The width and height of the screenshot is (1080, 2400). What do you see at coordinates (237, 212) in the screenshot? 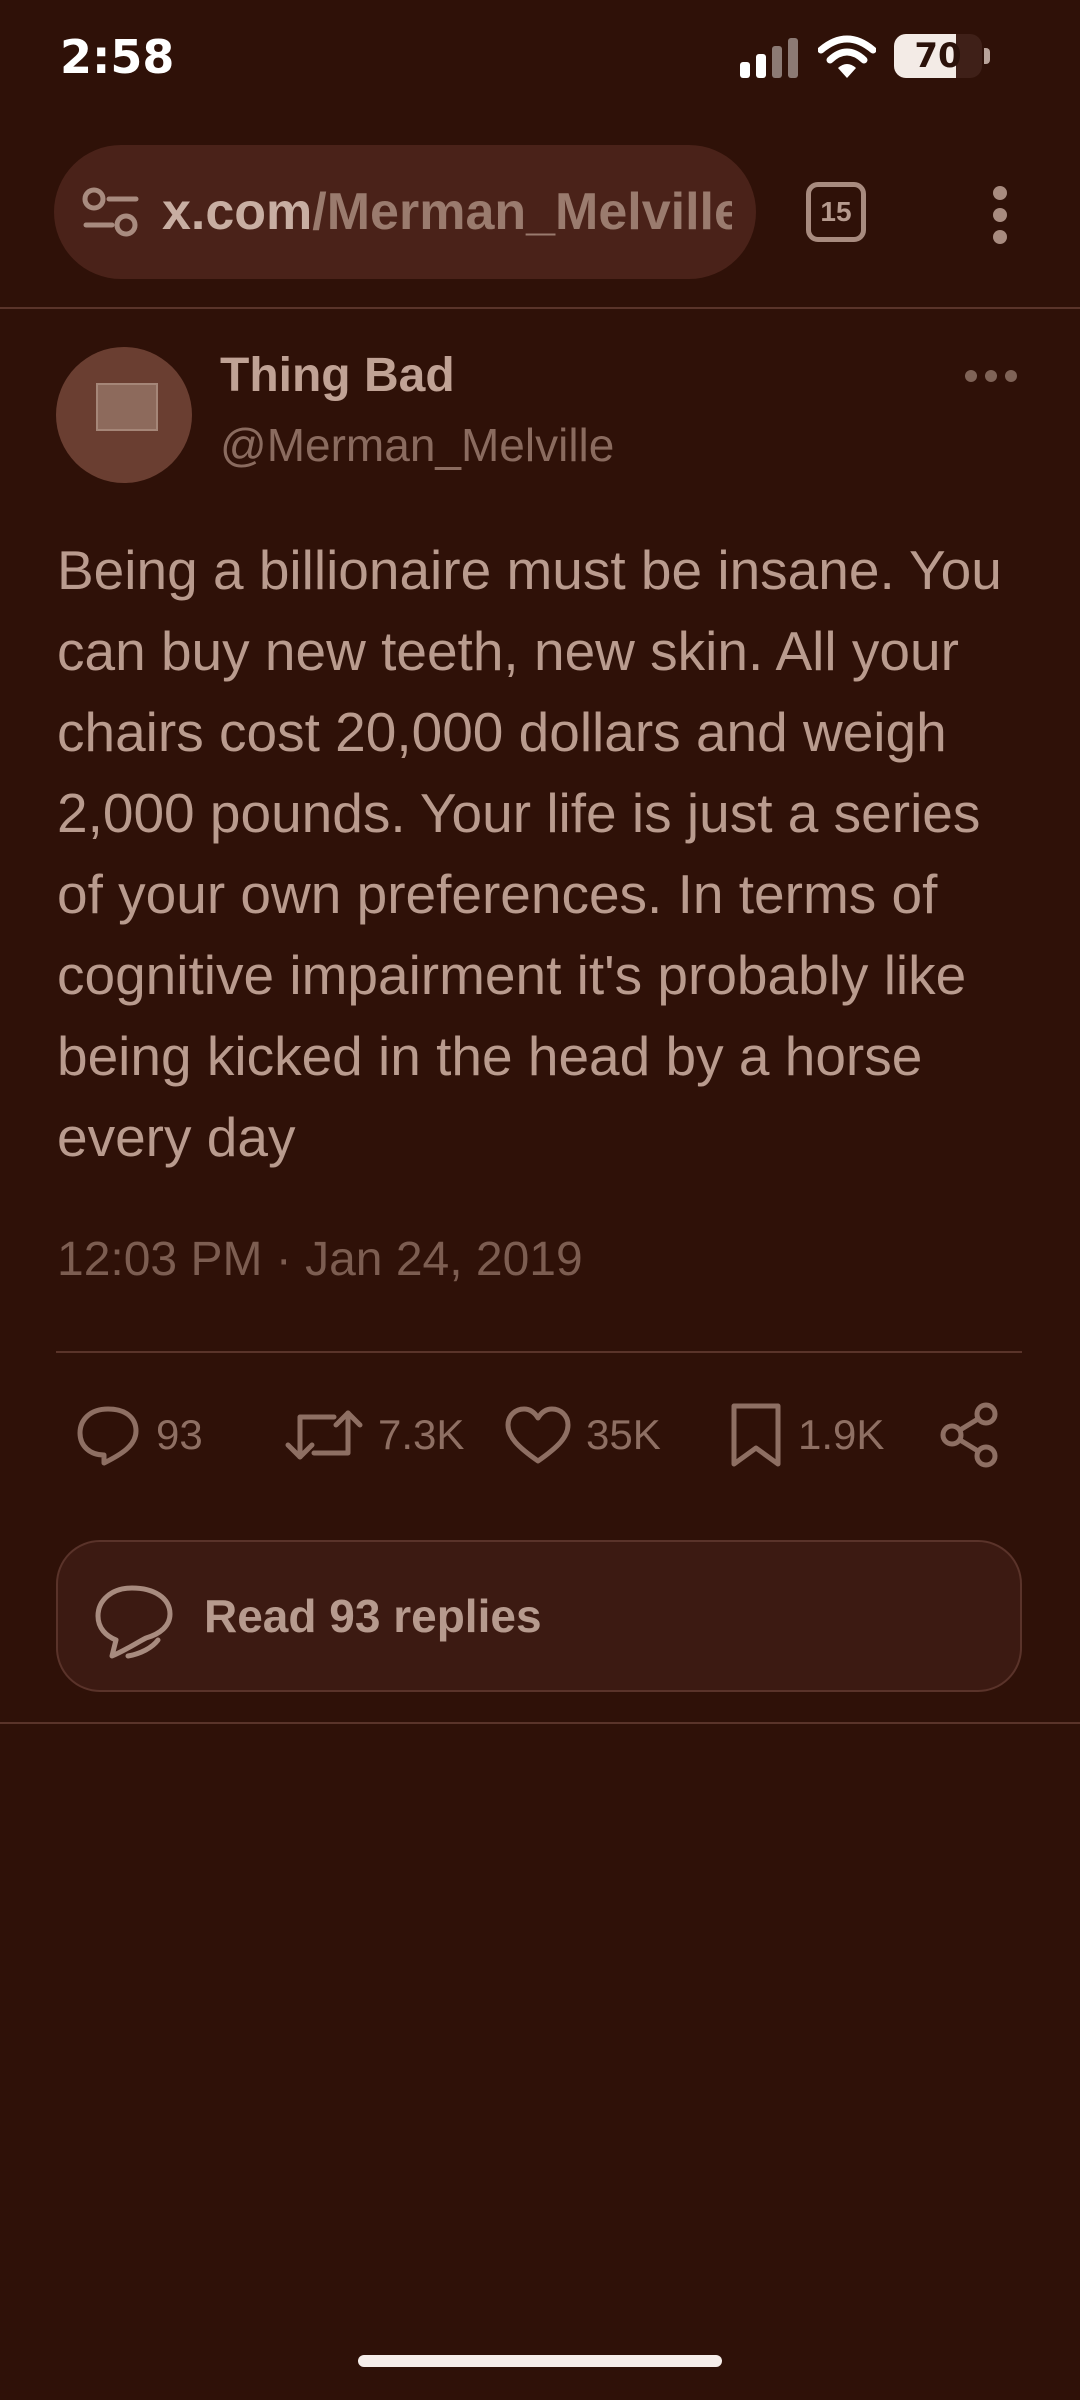
I see `url-domain: x.com` at bounding box center [237, 212].